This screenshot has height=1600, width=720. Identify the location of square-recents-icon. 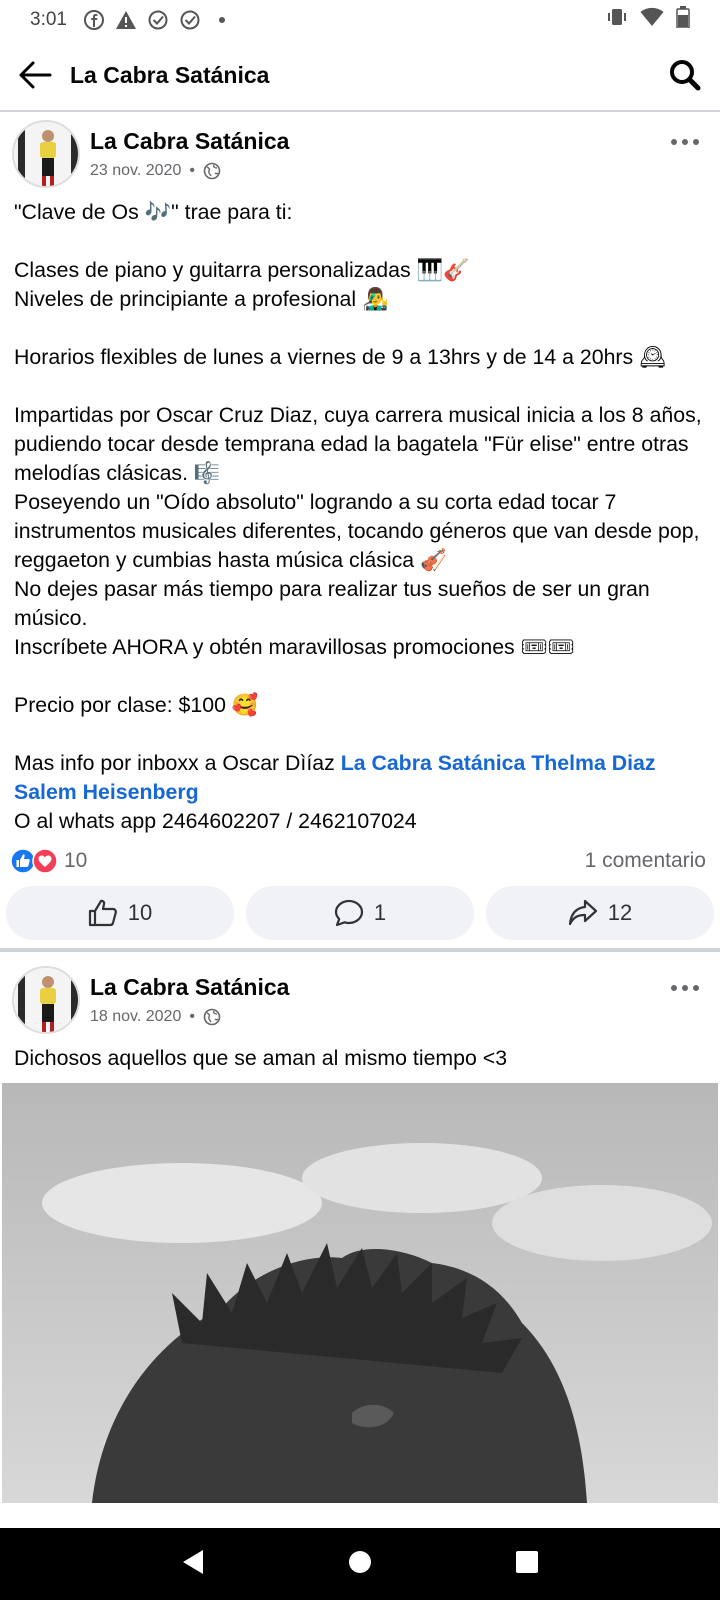
(526, 1561).